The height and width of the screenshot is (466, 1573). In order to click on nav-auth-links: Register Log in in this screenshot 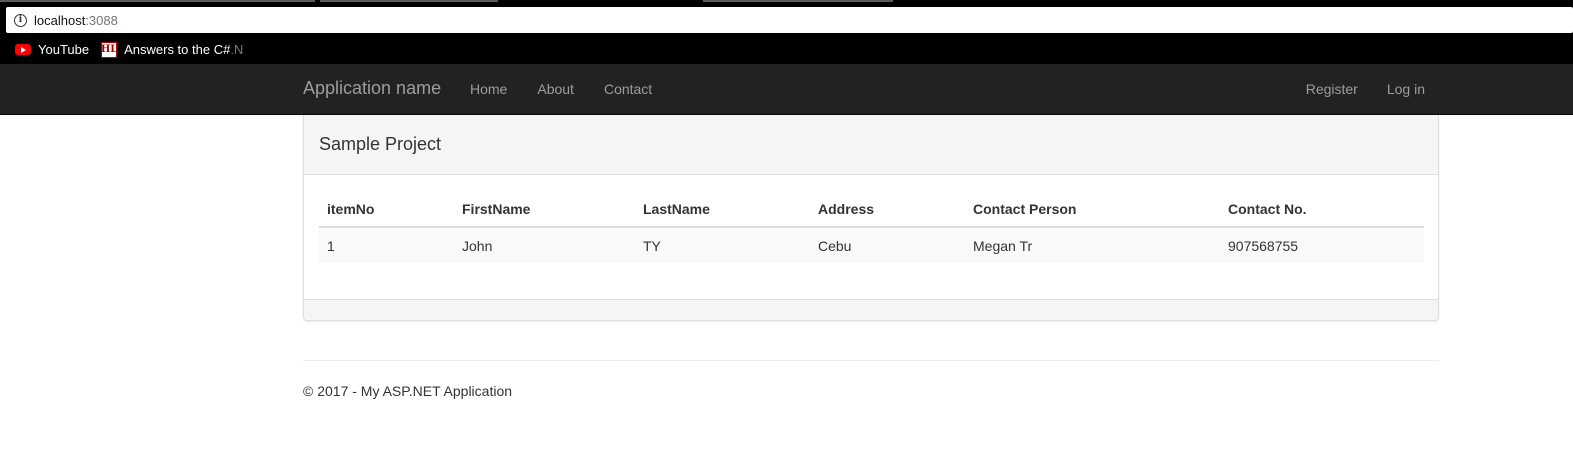, I will do `click(1351, 89)`.